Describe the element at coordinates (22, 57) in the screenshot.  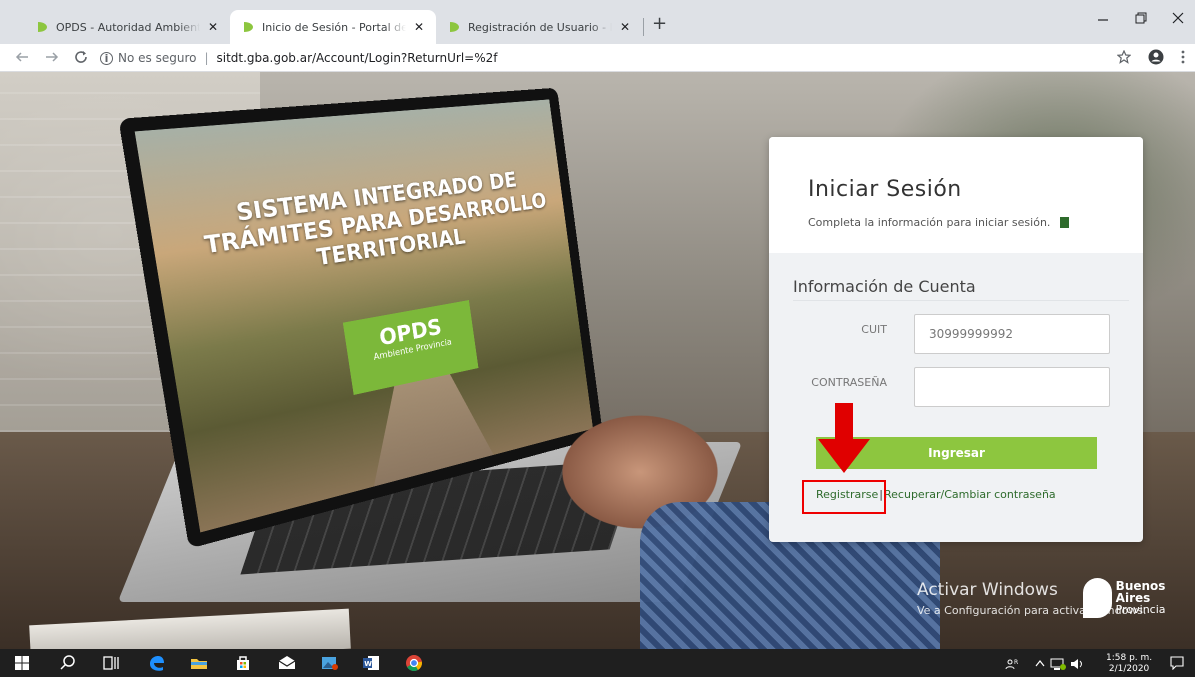
I see `back-arrow-icon` at that location.